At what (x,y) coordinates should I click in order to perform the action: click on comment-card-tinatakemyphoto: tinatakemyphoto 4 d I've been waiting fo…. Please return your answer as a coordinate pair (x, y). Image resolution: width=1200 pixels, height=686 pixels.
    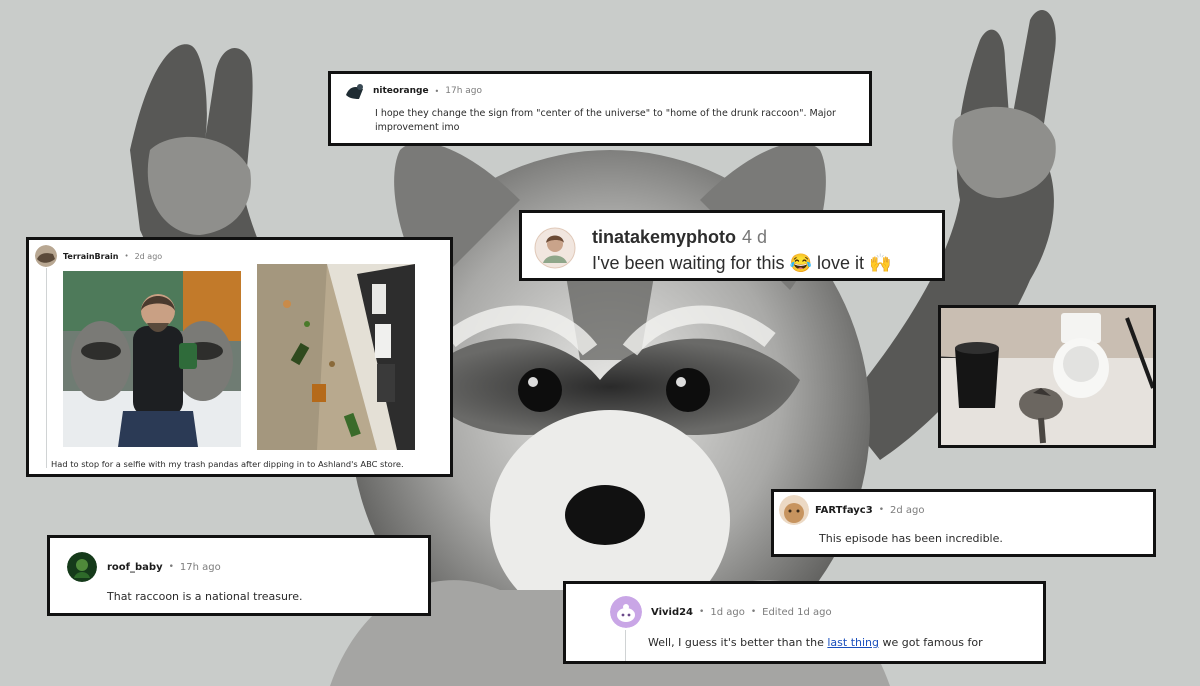
    Looking at the image, I should click on (732, 245).